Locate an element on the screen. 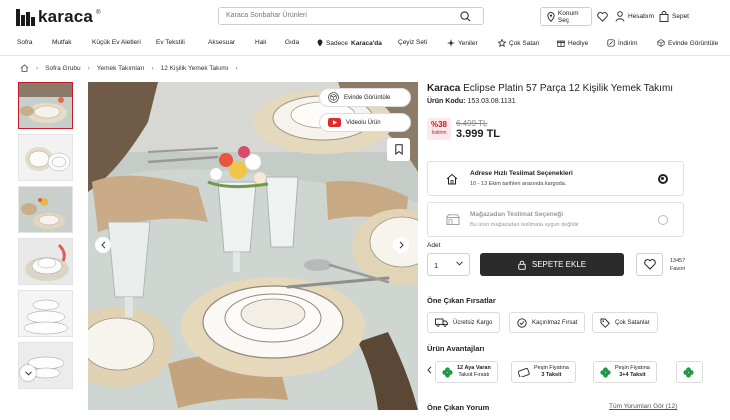 The height and width of the screenshot is (420, 730). bookmark-icon is located at coordinates (398, 149).